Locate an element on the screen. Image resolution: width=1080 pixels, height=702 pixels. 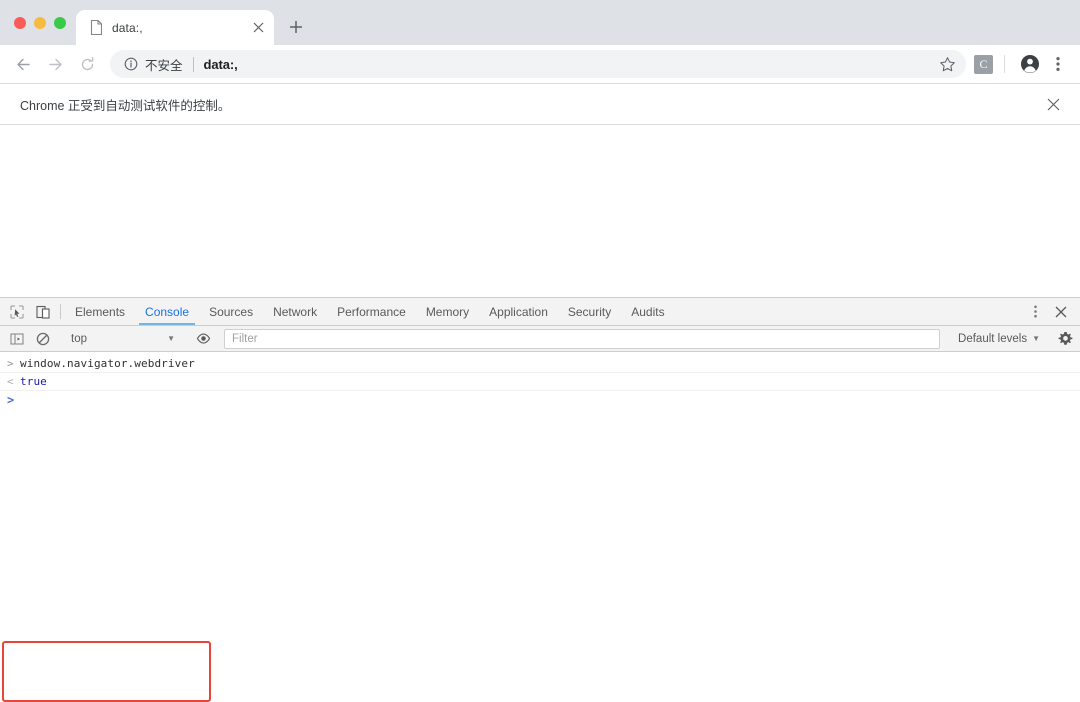
devtools-more-icon is located at coordinates (1035, 311).